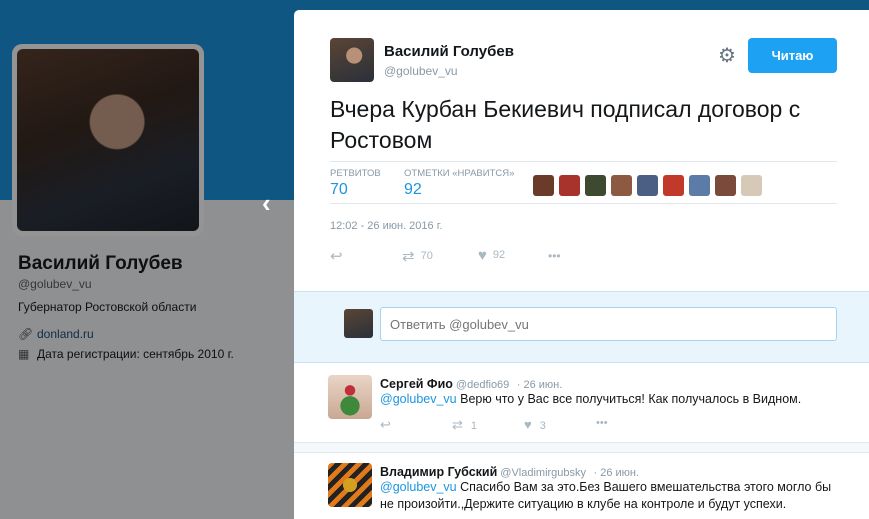  I want to click on reply-author-name: Владимир Губский, so click(438, 472).